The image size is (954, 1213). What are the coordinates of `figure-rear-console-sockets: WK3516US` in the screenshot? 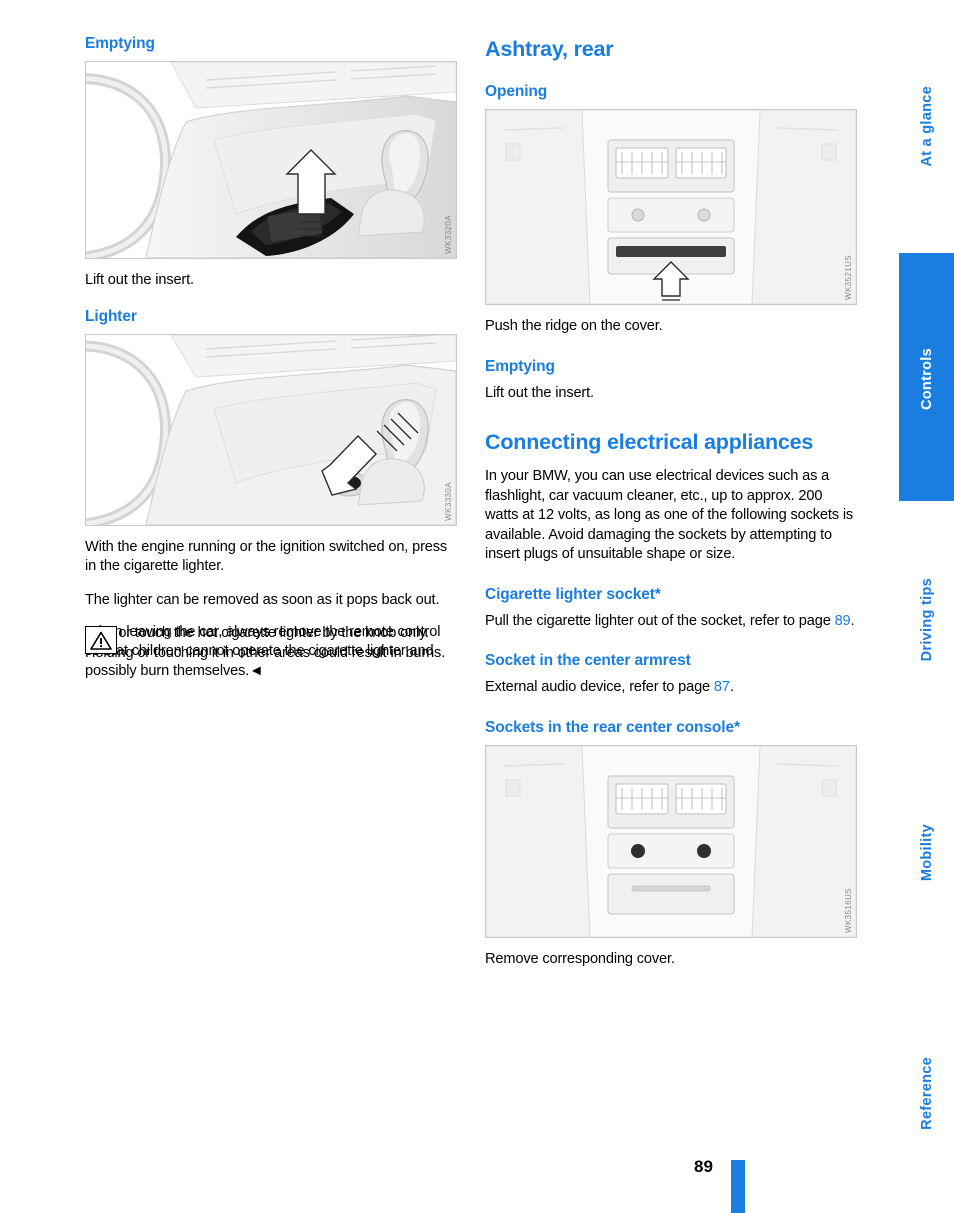 It's located at (671, 841).